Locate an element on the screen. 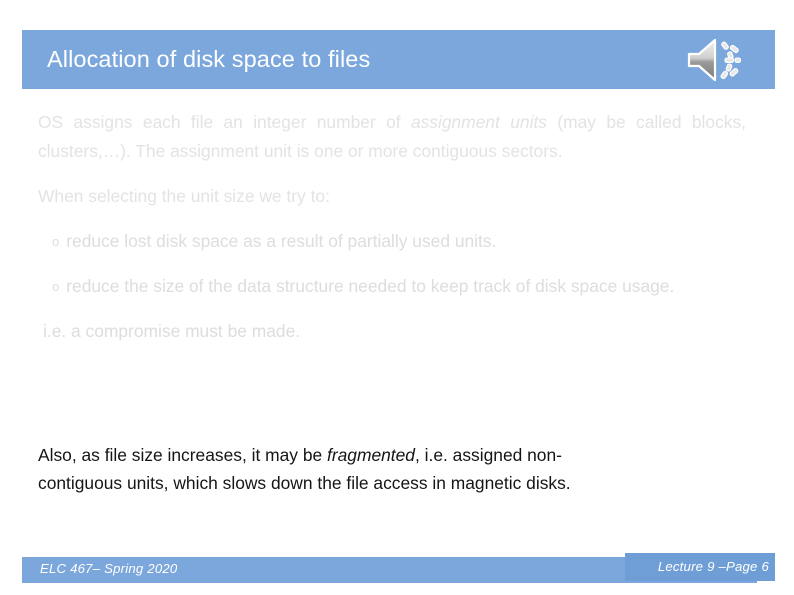 Image resolution: width=794 pixels, height=595 pixels. footer-page-label: Lecture 9 –Page 6 is located at coordinates (713, 566).